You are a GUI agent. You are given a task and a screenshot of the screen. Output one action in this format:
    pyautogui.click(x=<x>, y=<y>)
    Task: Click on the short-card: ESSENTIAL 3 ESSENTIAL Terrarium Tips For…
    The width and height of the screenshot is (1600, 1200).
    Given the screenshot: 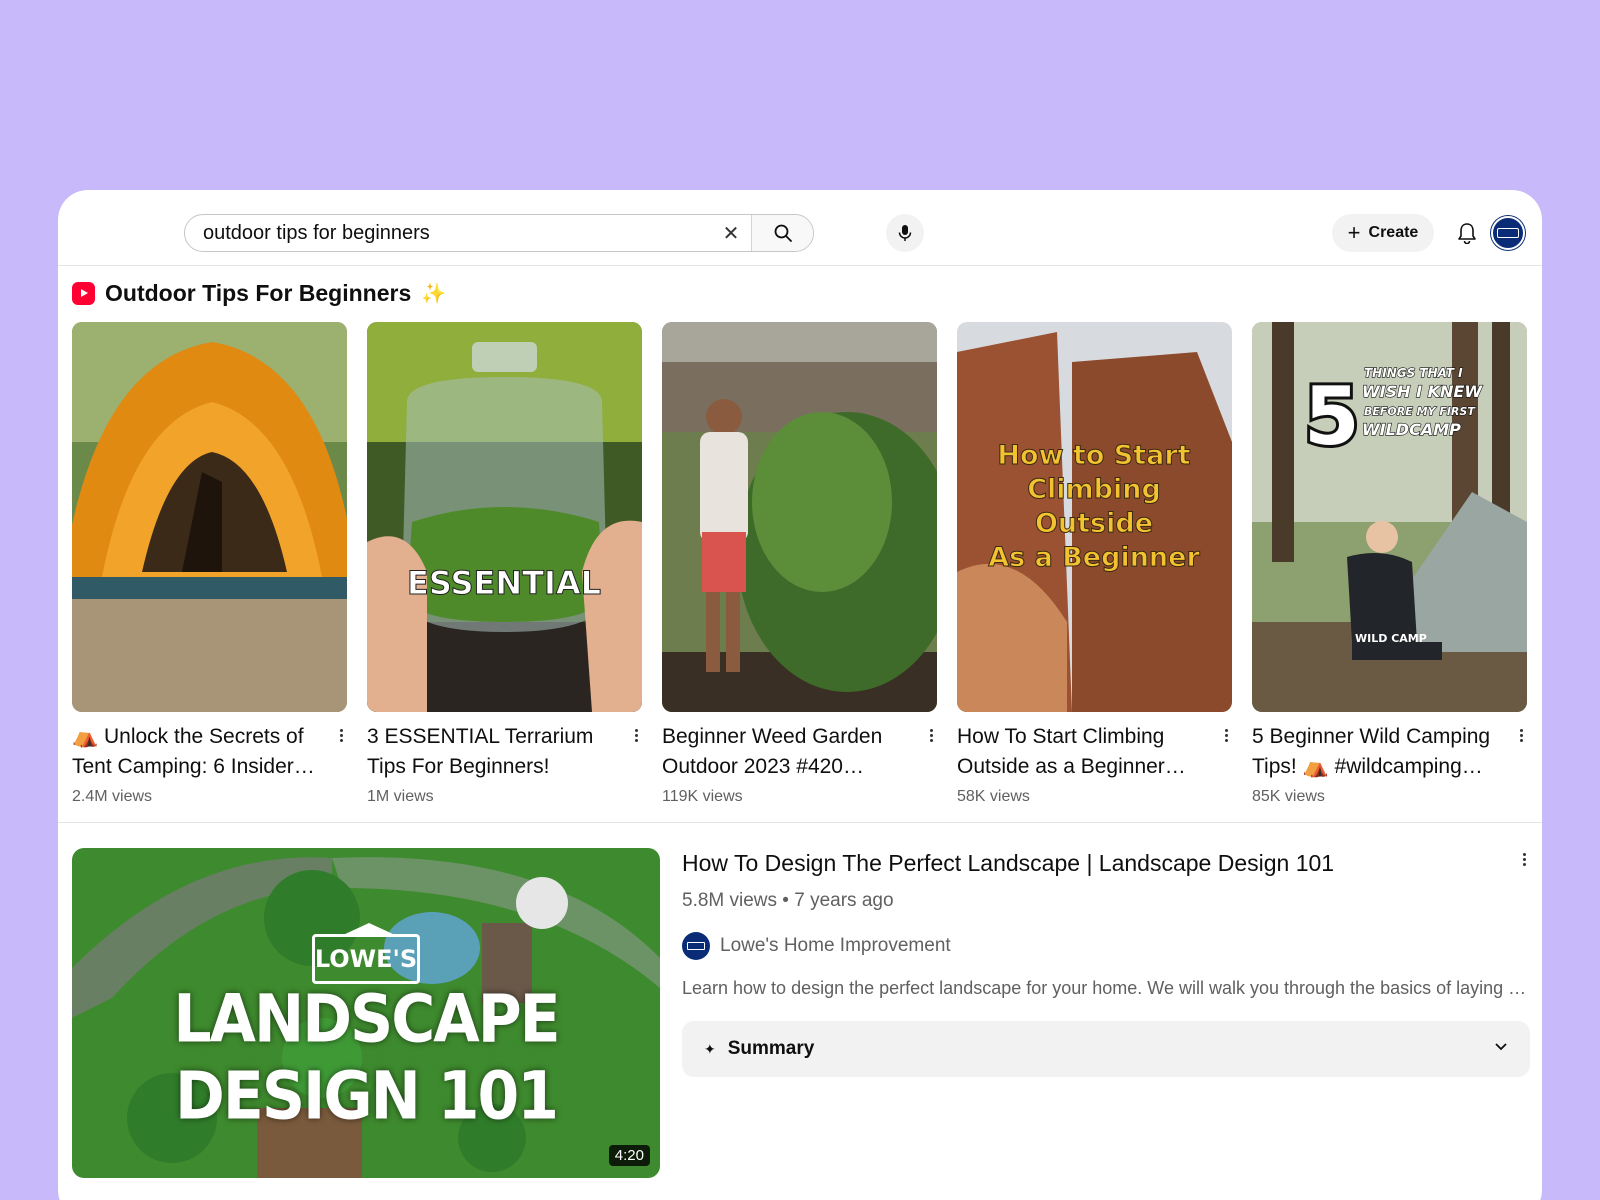 What is the action you would take?
    pyautogui.click(x=504, y=564)
    